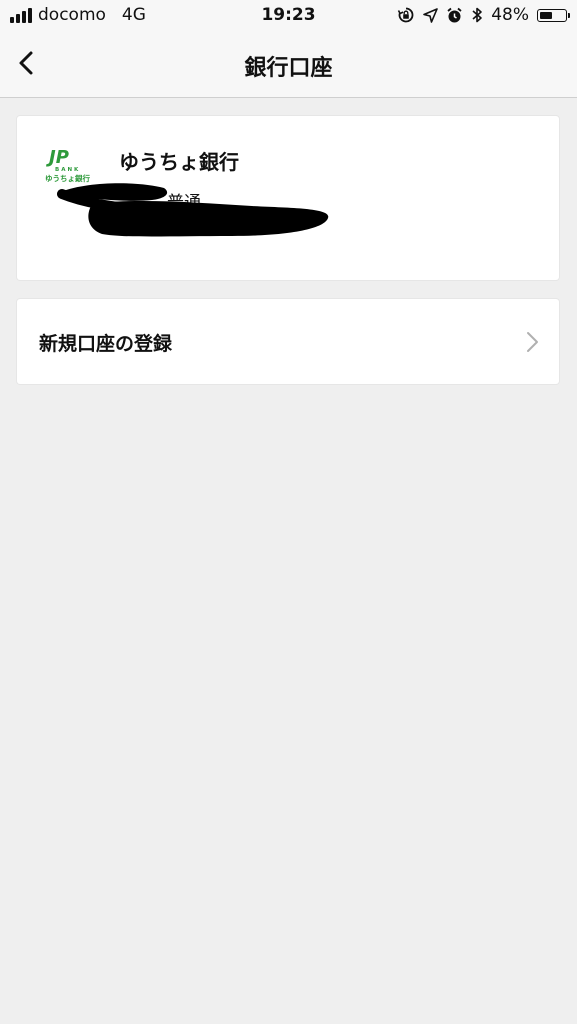 The height and width of the screenshot is (1024, 577). I want to click on page-title: 銀行口座, so click(288, 68).